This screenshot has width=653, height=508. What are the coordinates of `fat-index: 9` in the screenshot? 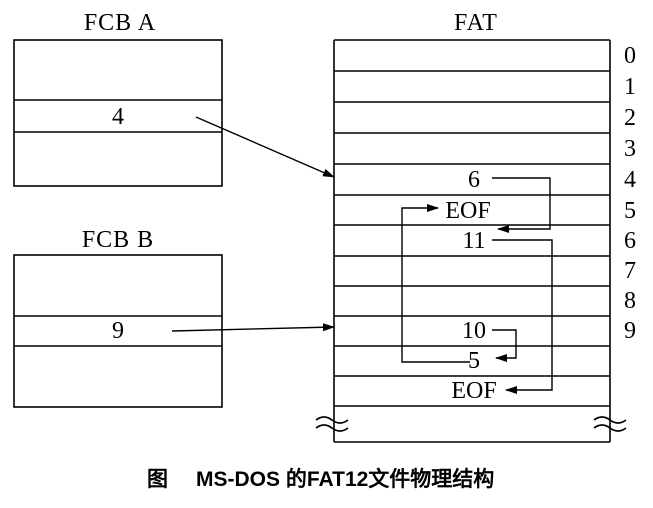 It's located at (630, 331).